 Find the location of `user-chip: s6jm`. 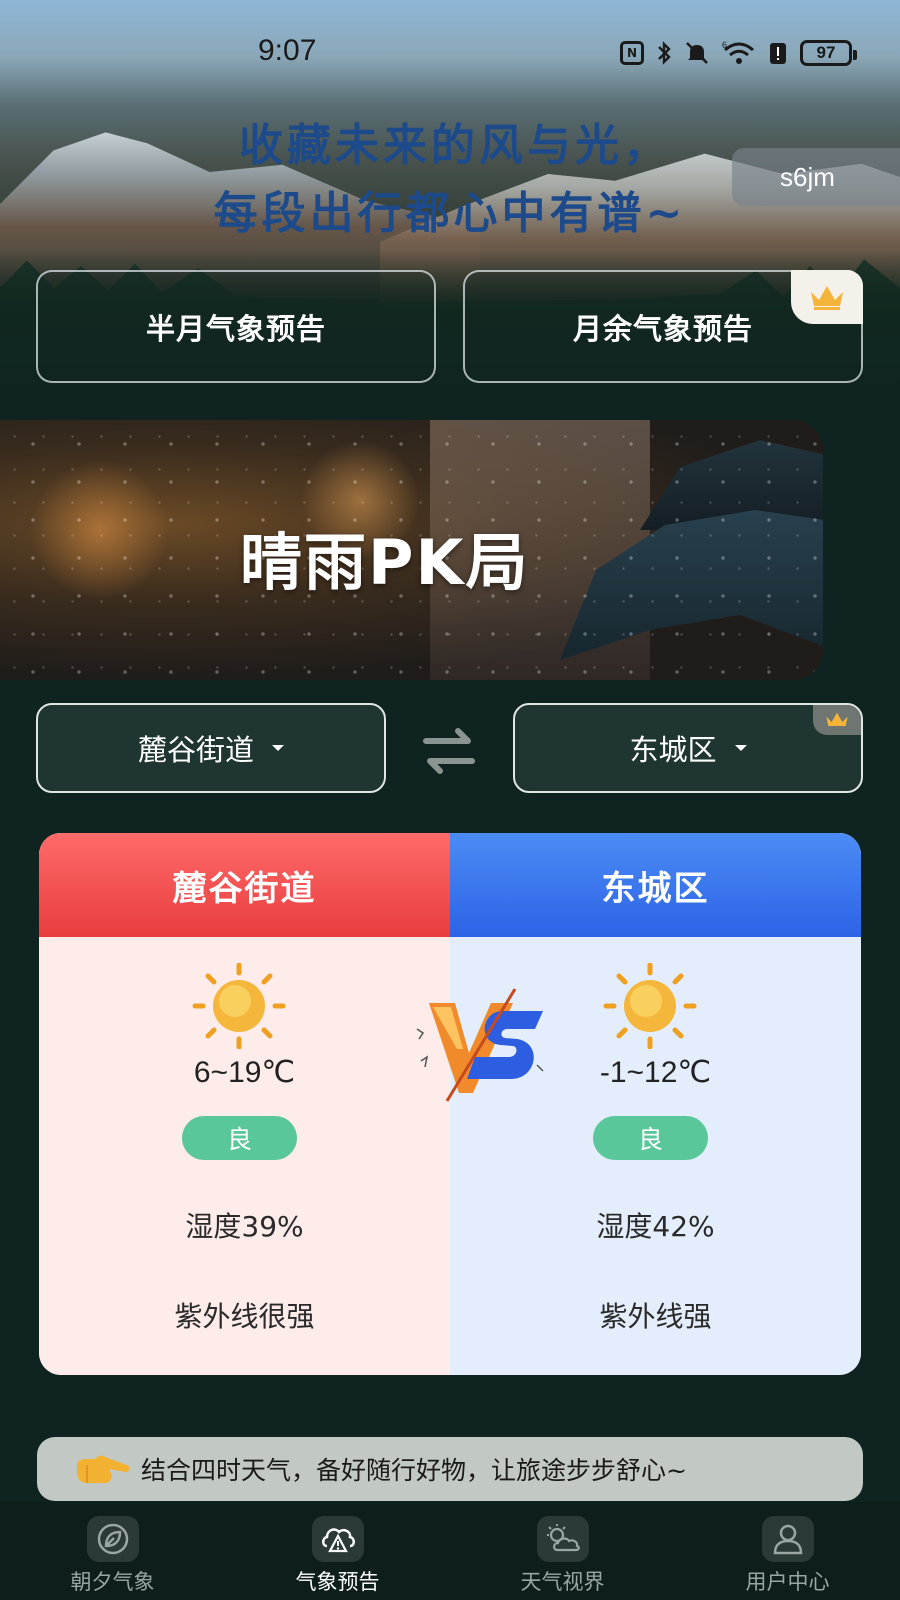

user-chip: s6jm is located at coordinates (816, 177).